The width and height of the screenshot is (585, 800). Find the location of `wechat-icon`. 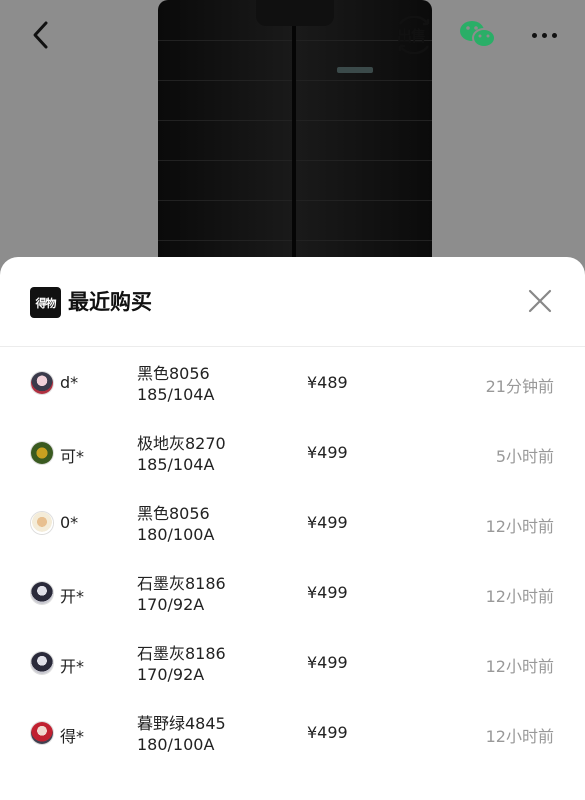

wechat-icon is located at coordinates (478, 34).